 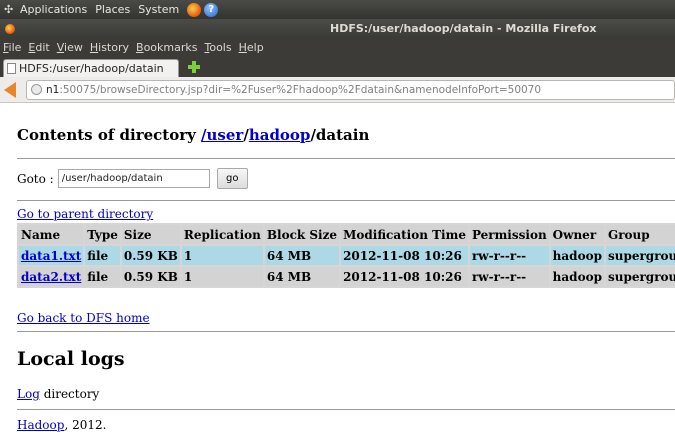 I want to click on menu-help: Help, so click(x=251, y=47).